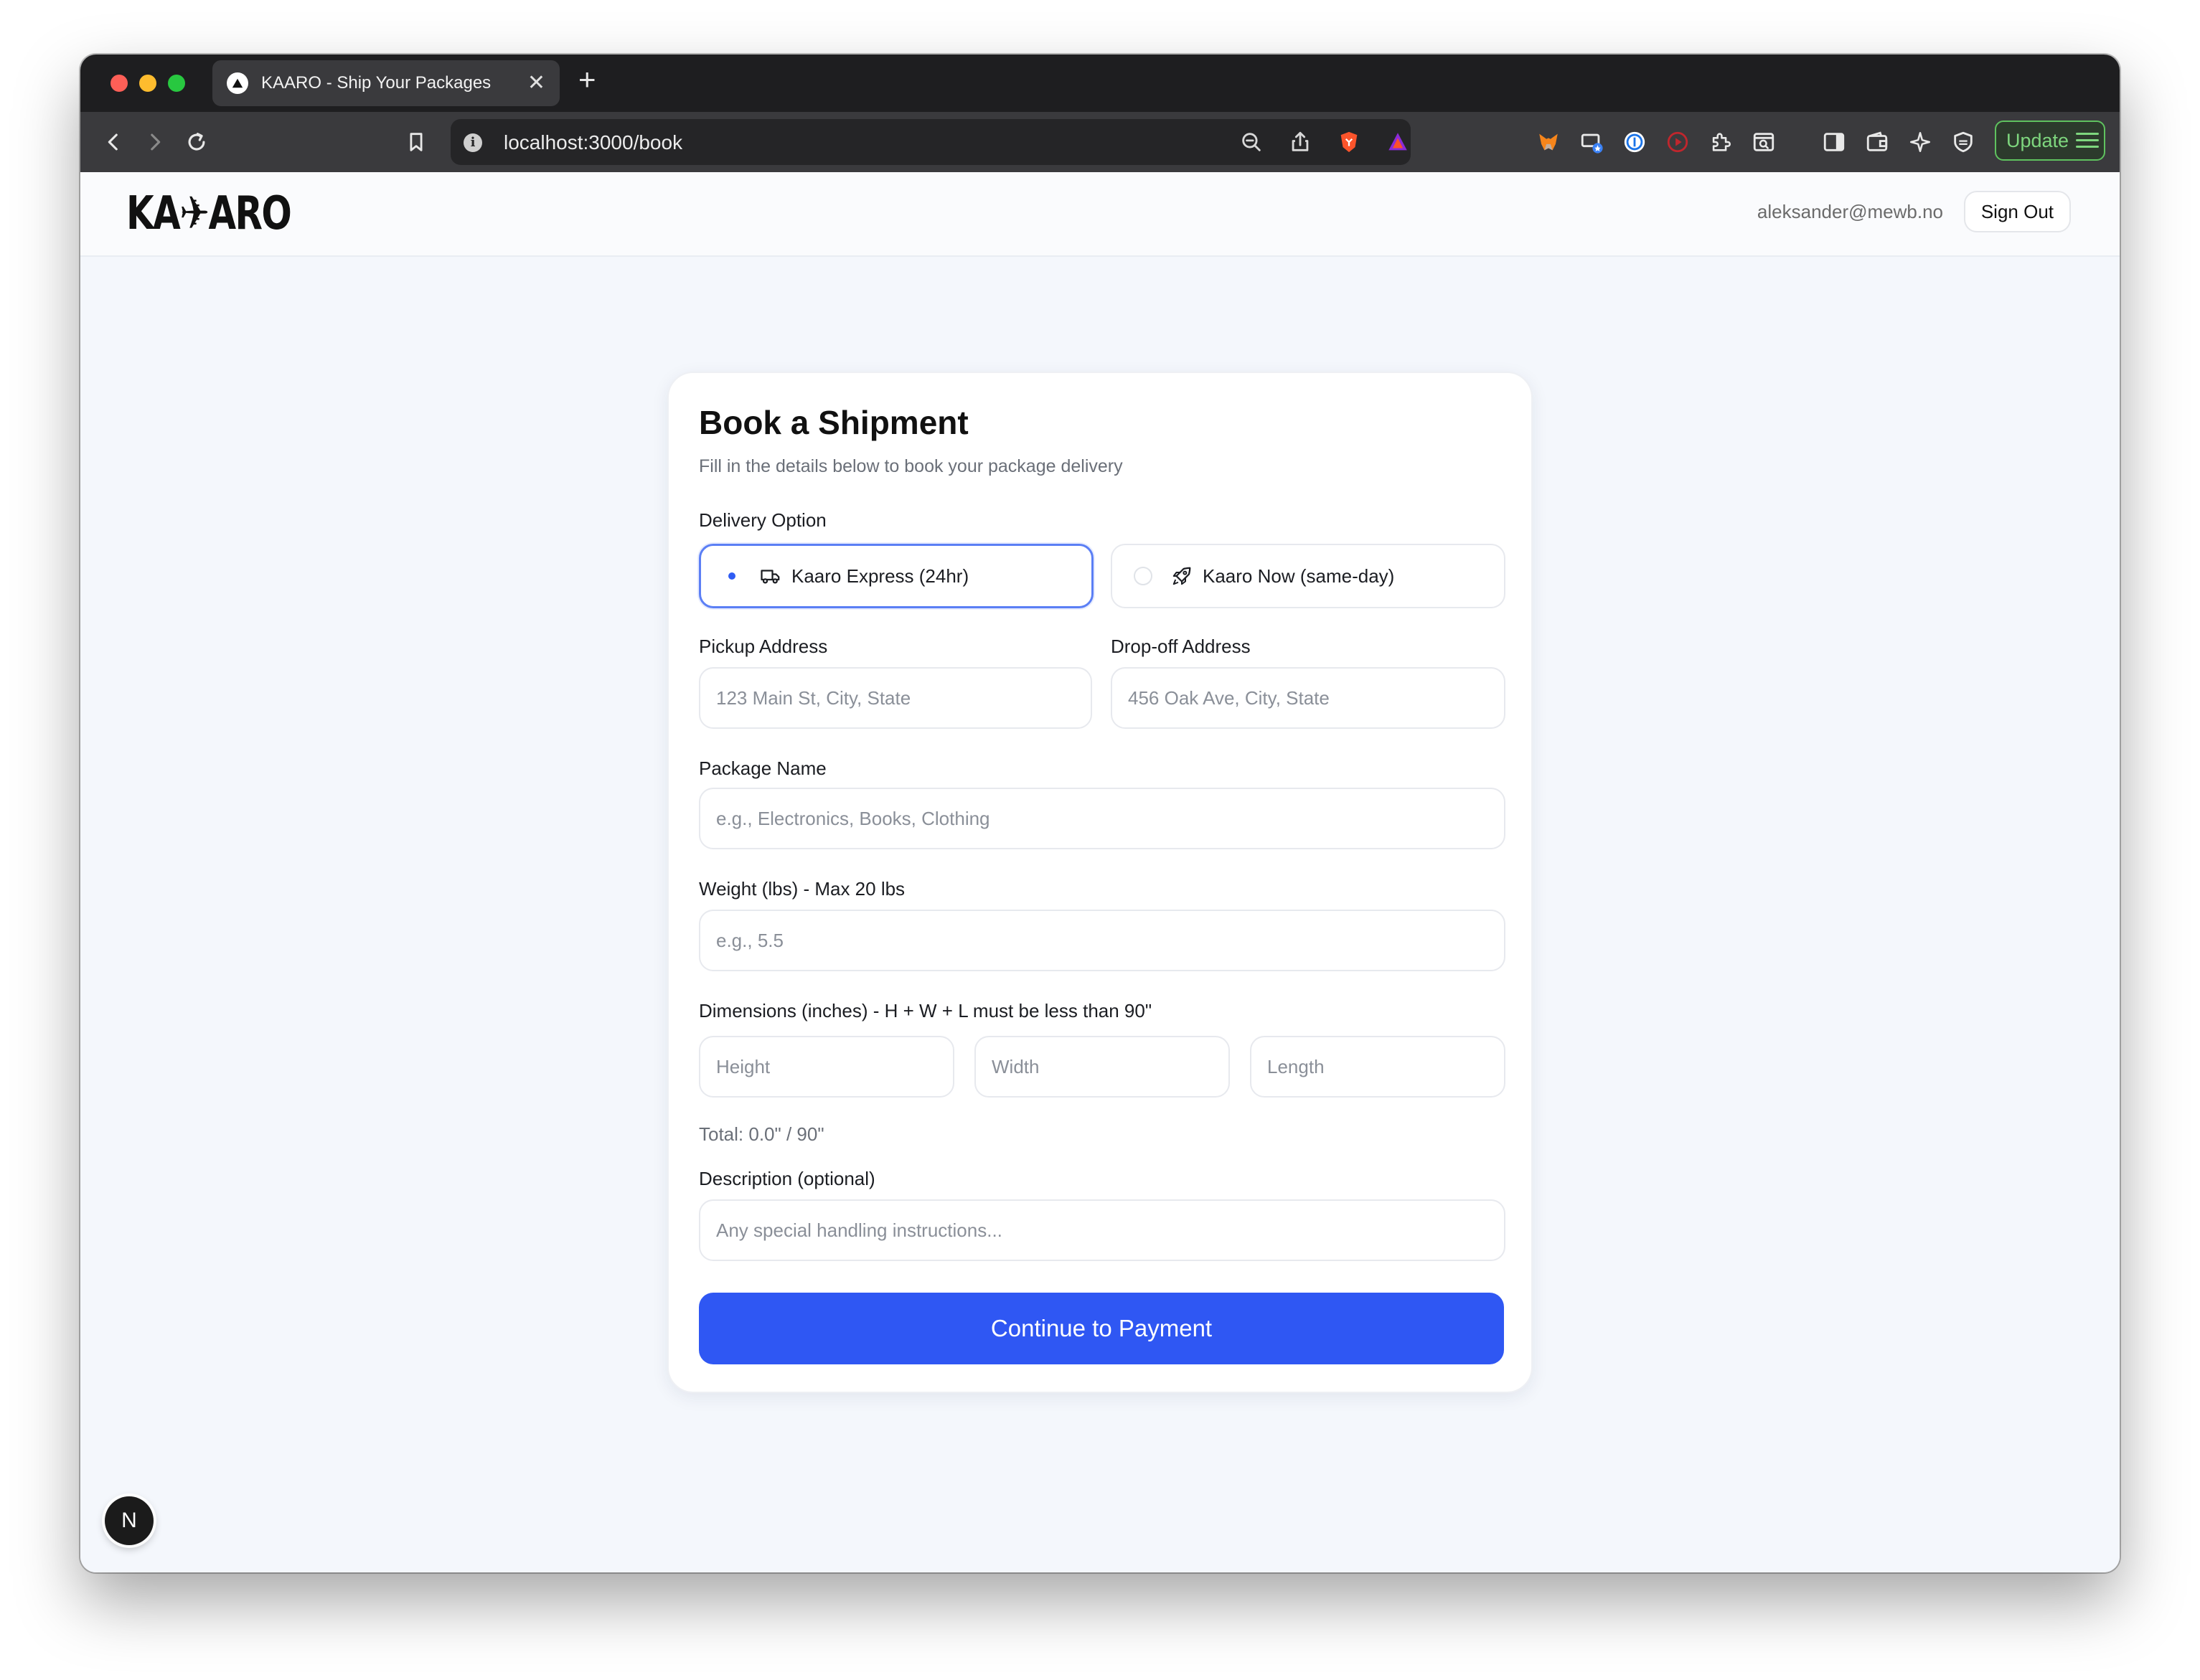 This screenshot has height=1680, width=2200. I want to click on height-input: Height, so click(826, 1067).